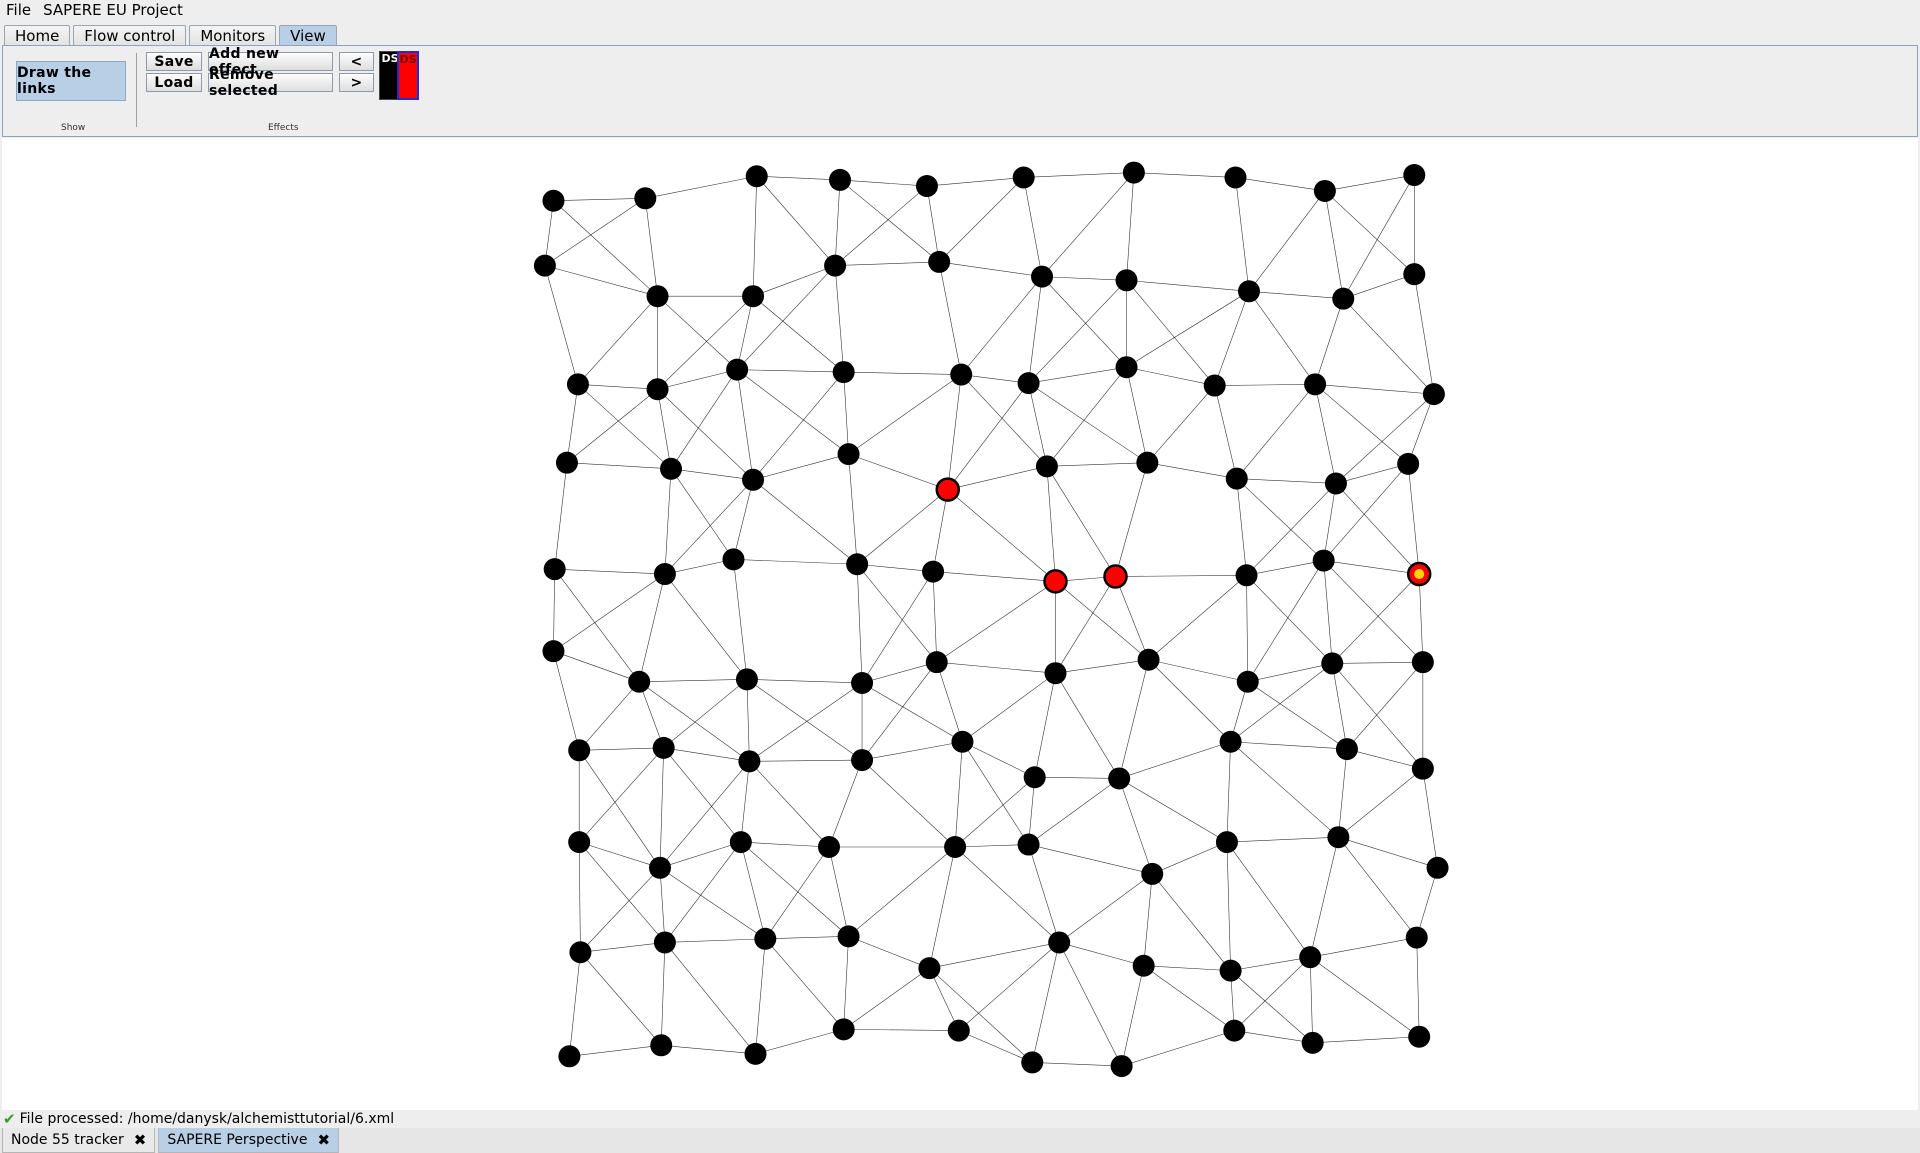  What do you see at coordinates (270, 83) in the screenshot?
I see `remove-selected-button: Remove selected` at bounding box center [270, 83].